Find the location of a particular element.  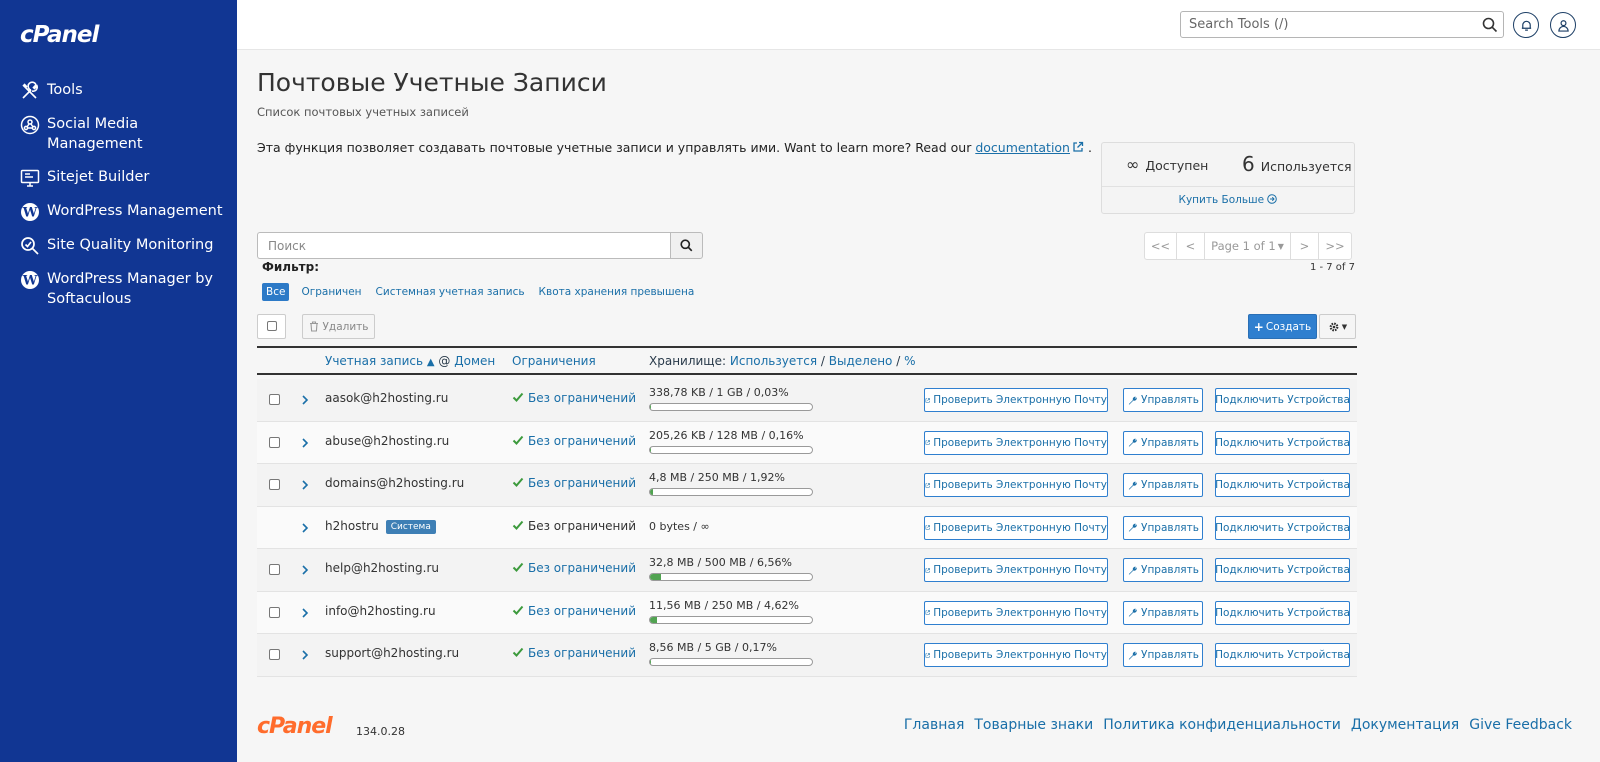

select-all-checkbox is located at coordinates (271, 326).